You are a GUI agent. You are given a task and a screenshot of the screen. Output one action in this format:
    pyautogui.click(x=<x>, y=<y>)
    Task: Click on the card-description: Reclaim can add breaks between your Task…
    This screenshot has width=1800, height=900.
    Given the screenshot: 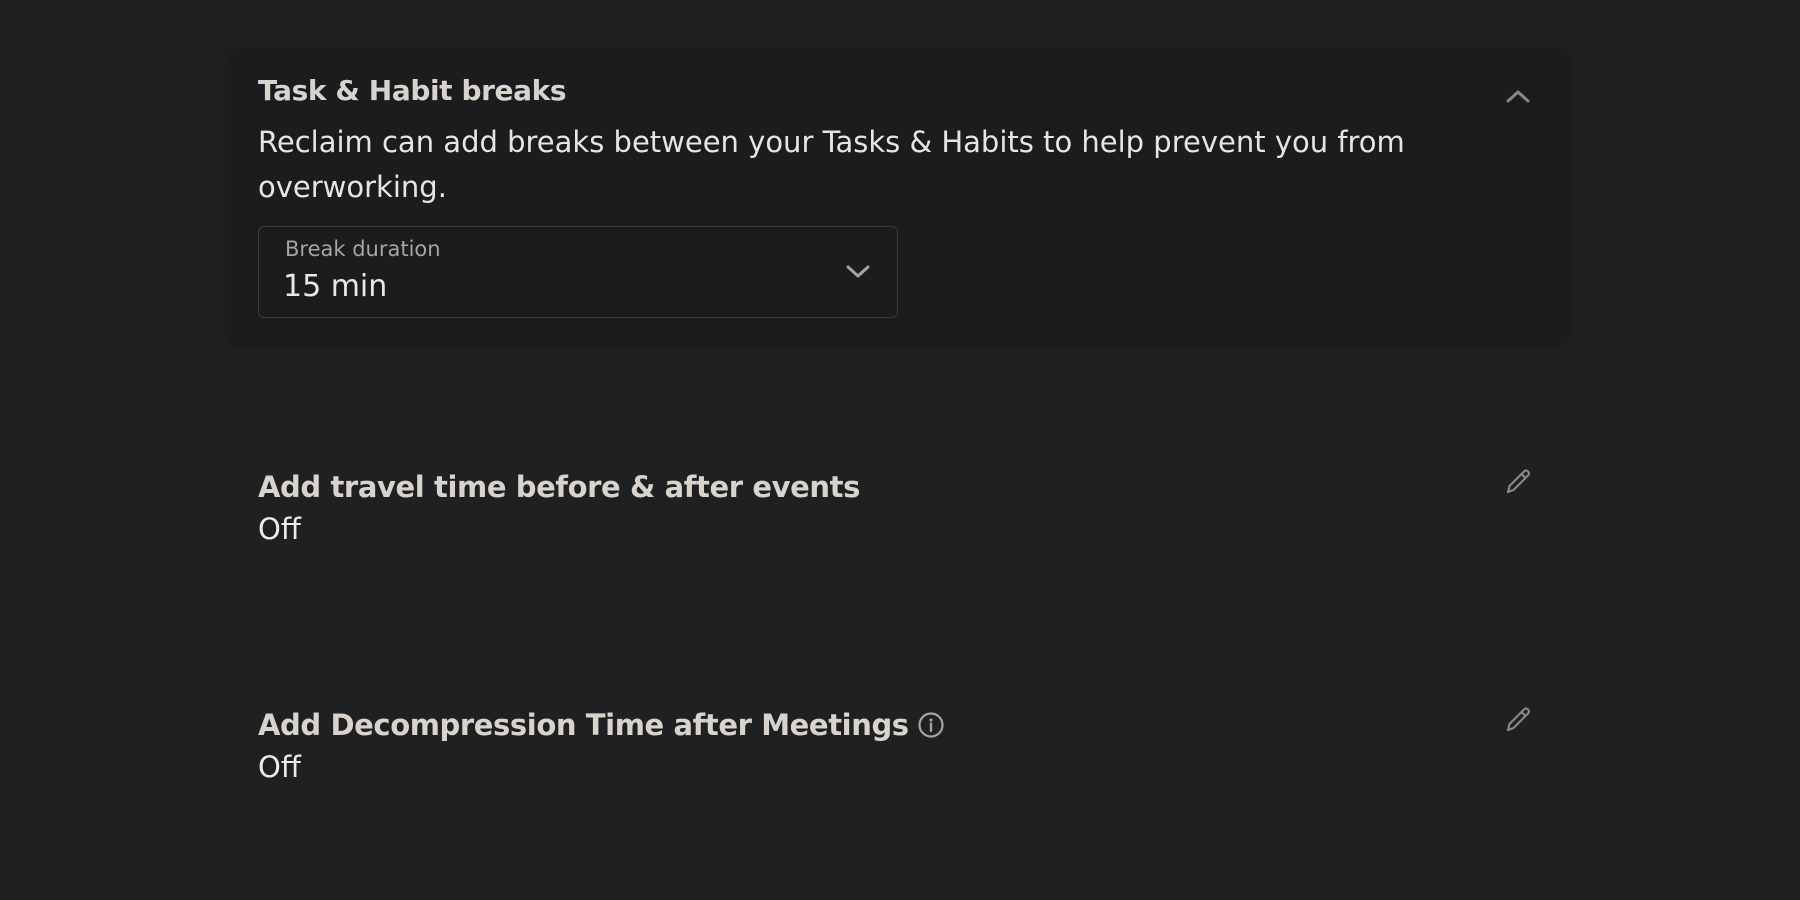 What is the action you would take?
    pyautogui.click(x=831, y=164)
    